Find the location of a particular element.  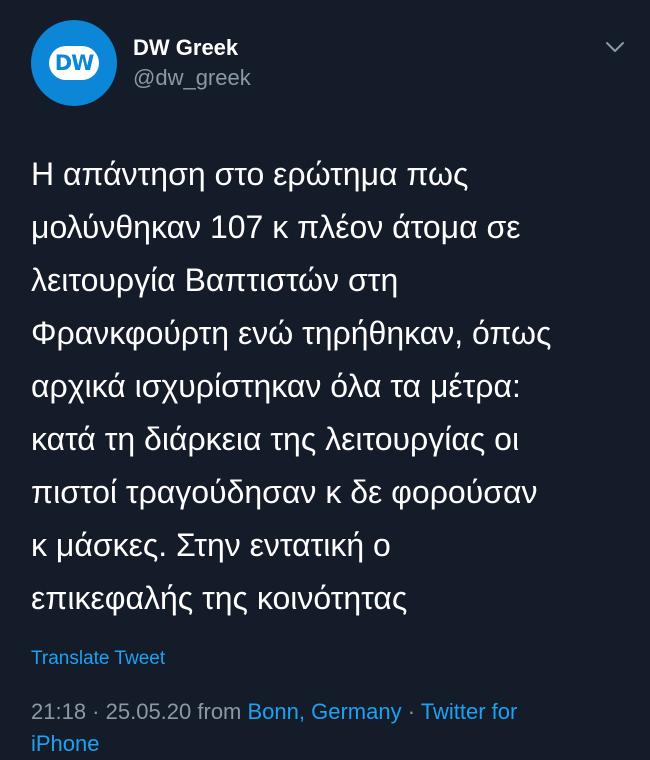

tweet-time: 21:18 is located at coordinates (59, 711).